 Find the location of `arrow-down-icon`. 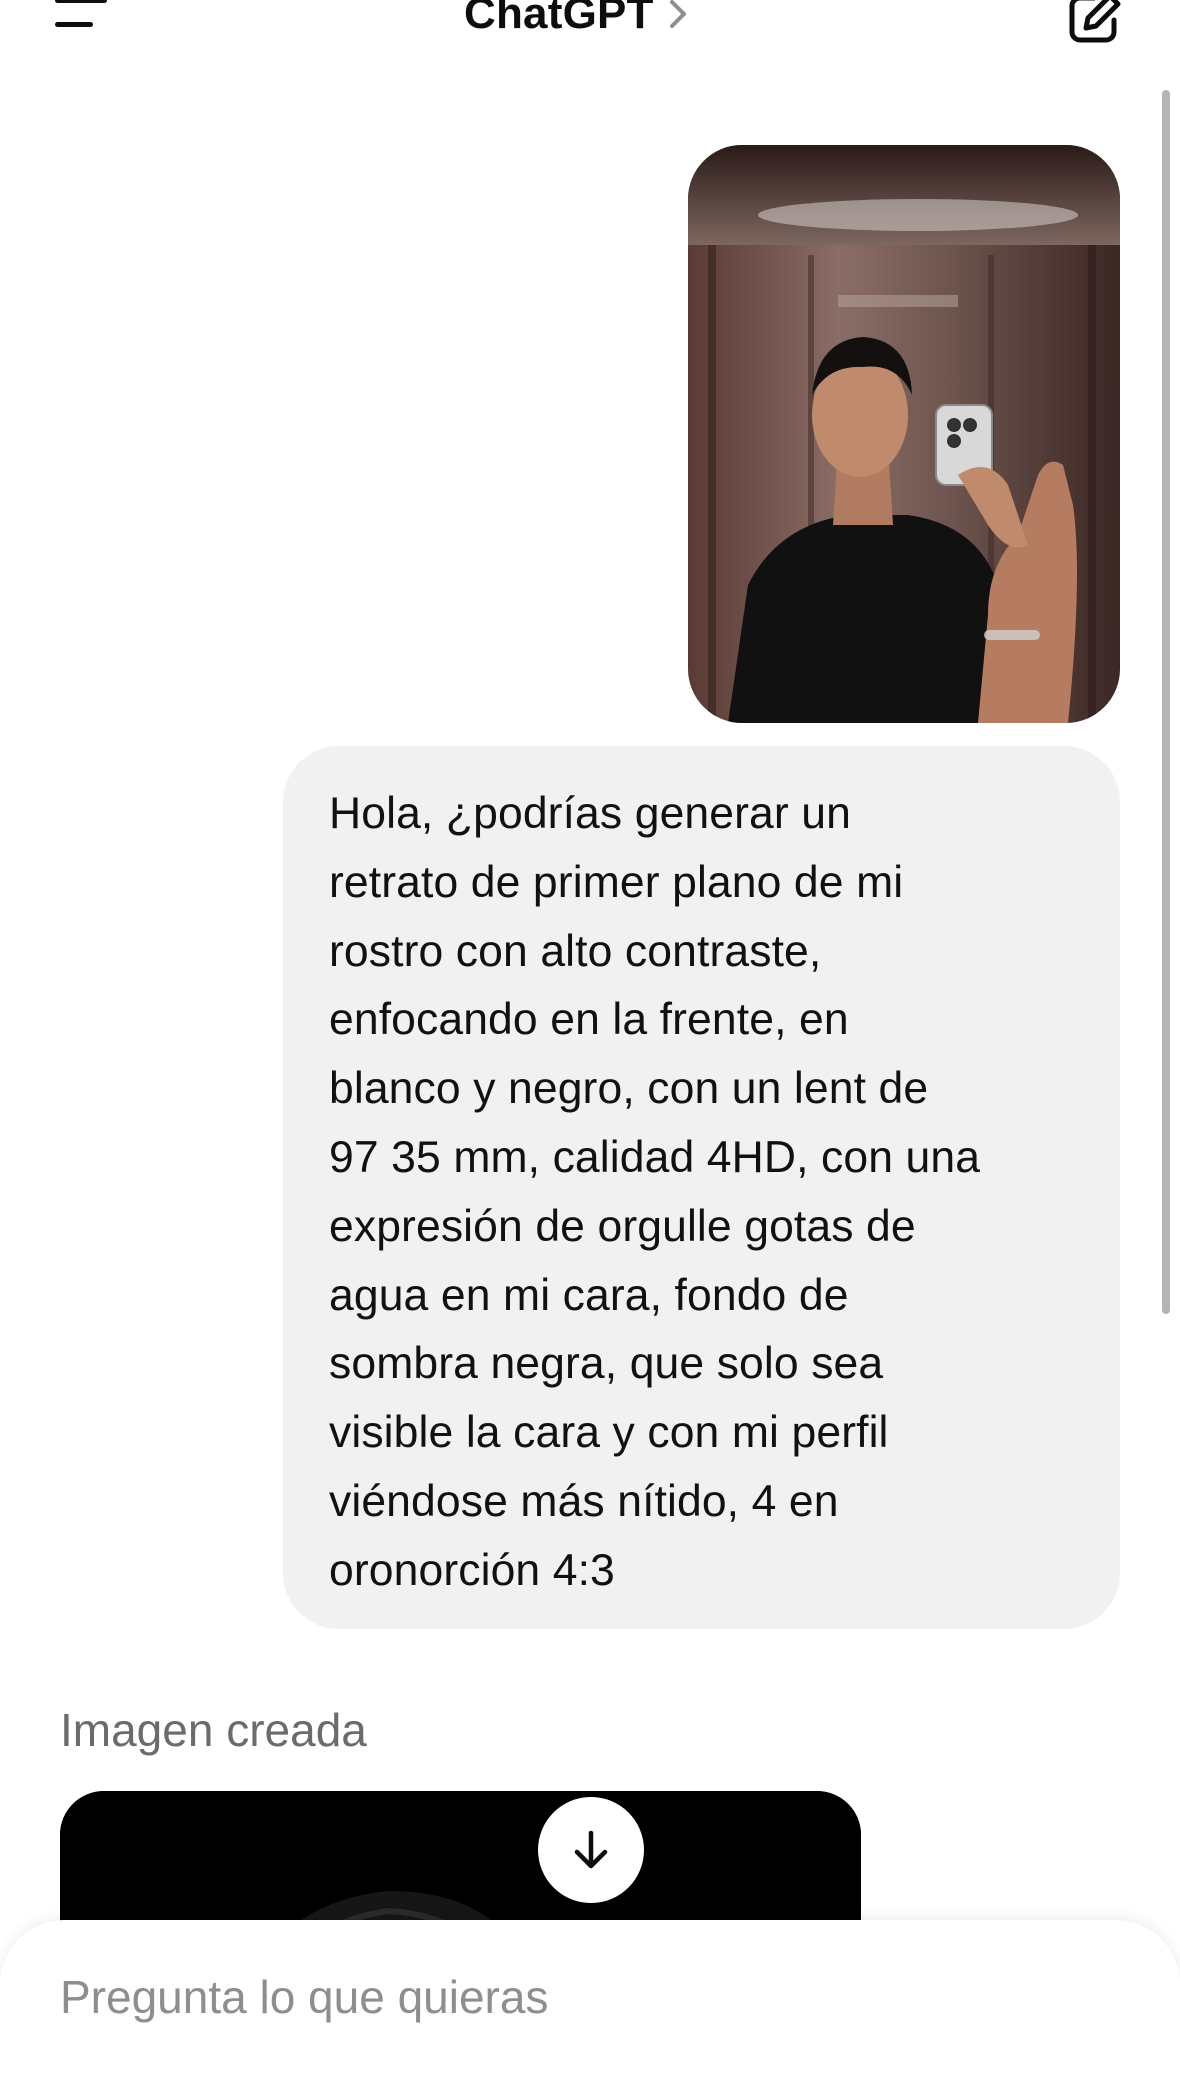

arrow-down-icon is located at coordinates (591, 1849).